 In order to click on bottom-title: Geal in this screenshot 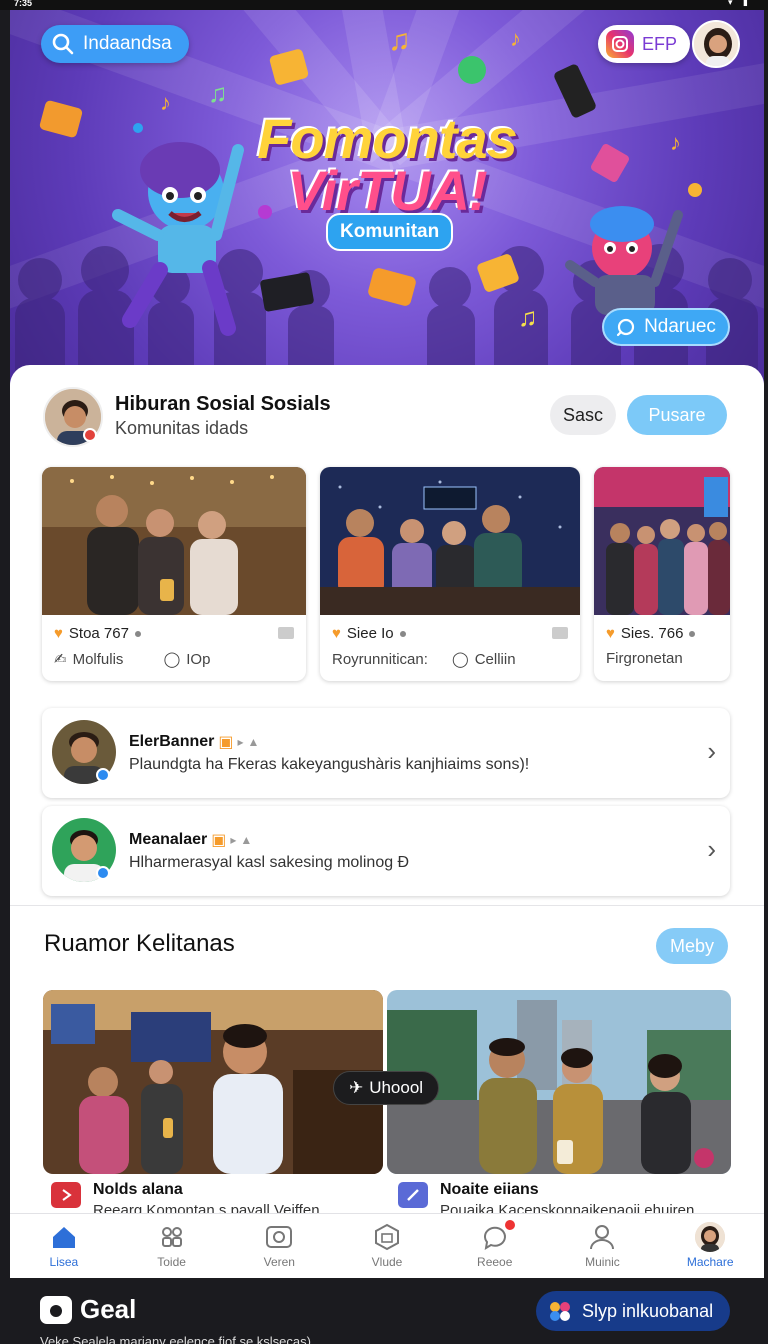, I will do `click(108, 1309)`.